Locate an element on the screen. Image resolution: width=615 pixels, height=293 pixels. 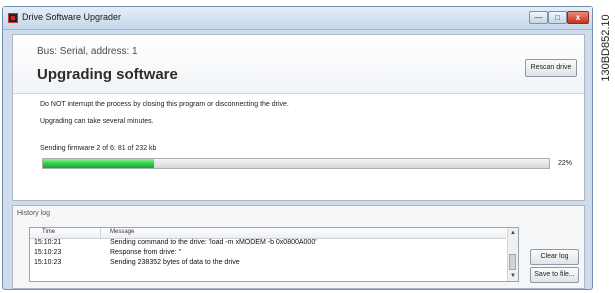
status-text: Sending firmware 2 of 6: 81 of 232 kb is located at coordinates (98, 148).